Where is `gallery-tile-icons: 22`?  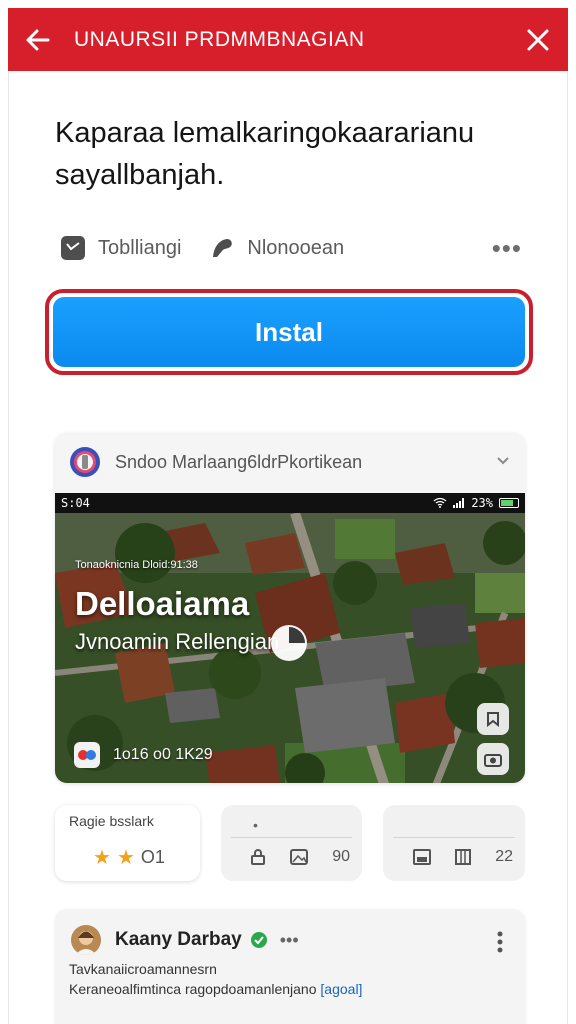 gallery-tile-icons: 22 is located at coordinates (463, 857).